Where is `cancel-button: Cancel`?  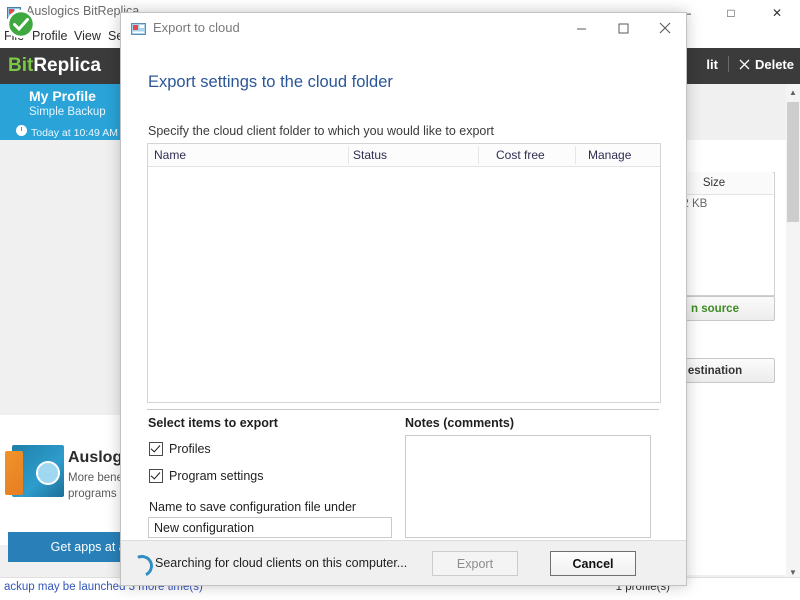
cancel-button: Cancel is located at coordinates (593, 563).